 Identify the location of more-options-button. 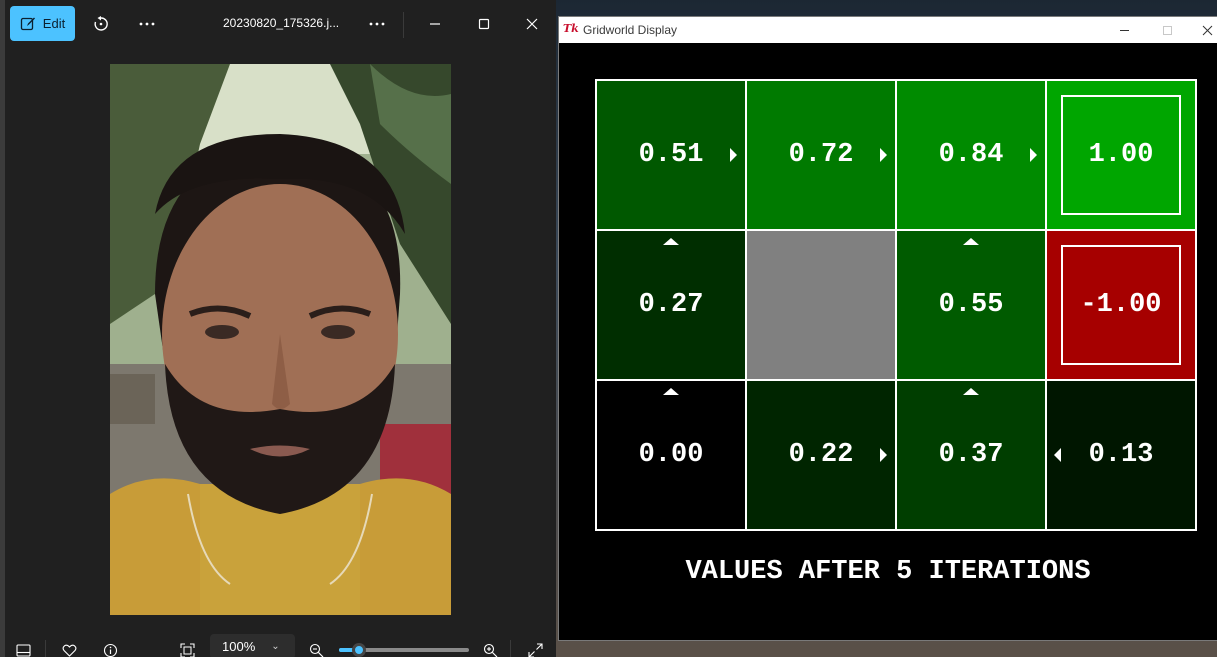
(147, 24).